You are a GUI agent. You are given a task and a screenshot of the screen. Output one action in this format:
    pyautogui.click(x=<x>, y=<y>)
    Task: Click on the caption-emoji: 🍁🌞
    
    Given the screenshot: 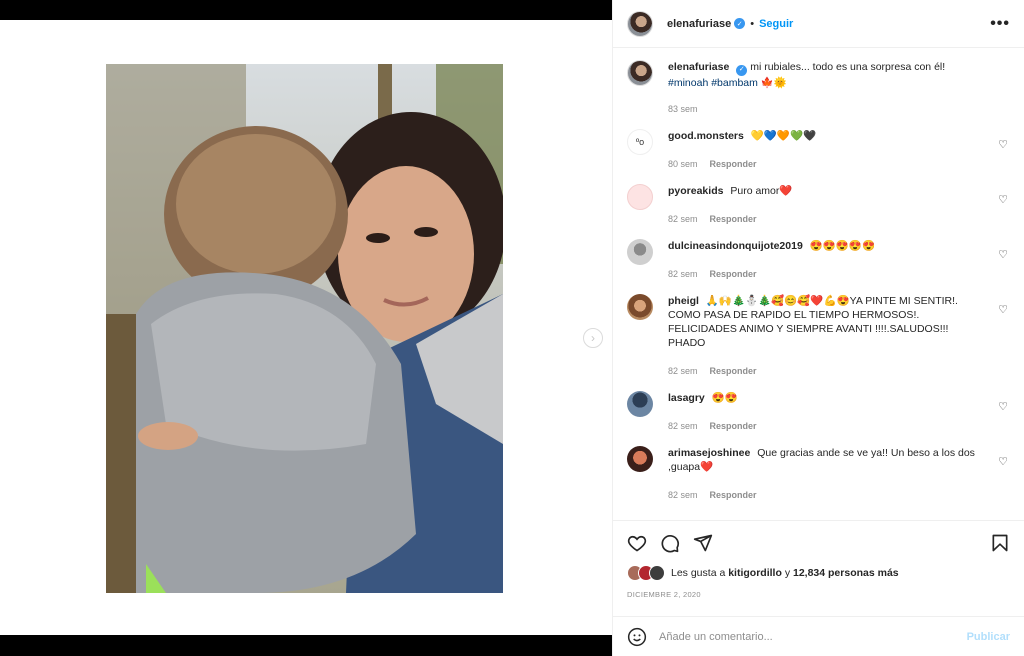 What is the action you would take?
    pyautogui.click(x=773, y=82)
    